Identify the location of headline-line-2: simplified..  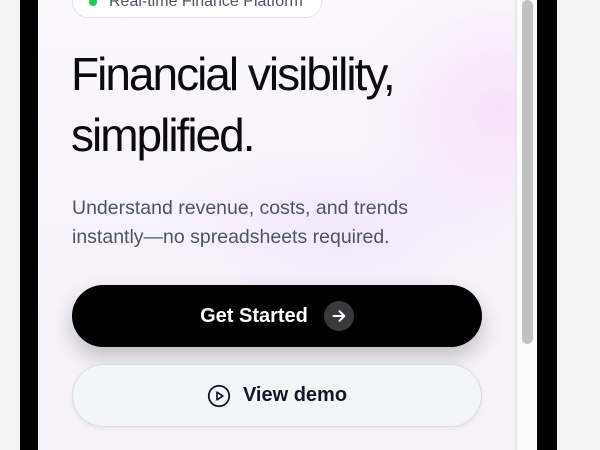
(163, 135).